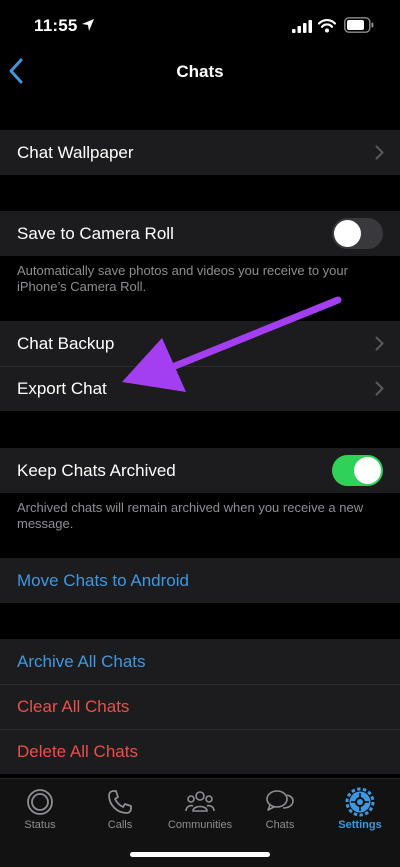 This screenshot has height=867, width=400. I want to click on tab-communities: Communities, so click(200, 809).